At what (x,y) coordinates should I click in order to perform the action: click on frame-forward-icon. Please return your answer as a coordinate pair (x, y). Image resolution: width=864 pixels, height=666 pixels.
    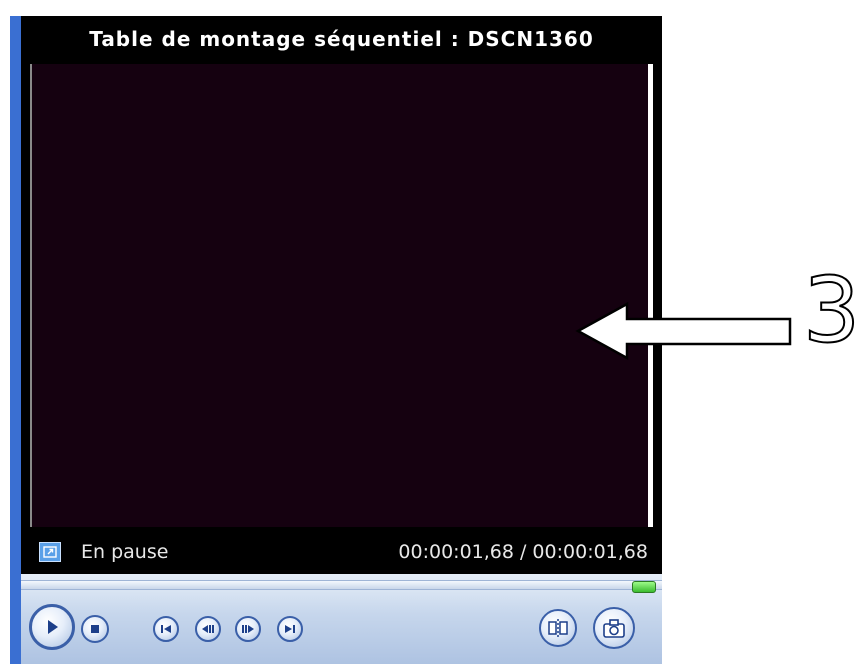
    Looking at the image, I should click on (248, 629).